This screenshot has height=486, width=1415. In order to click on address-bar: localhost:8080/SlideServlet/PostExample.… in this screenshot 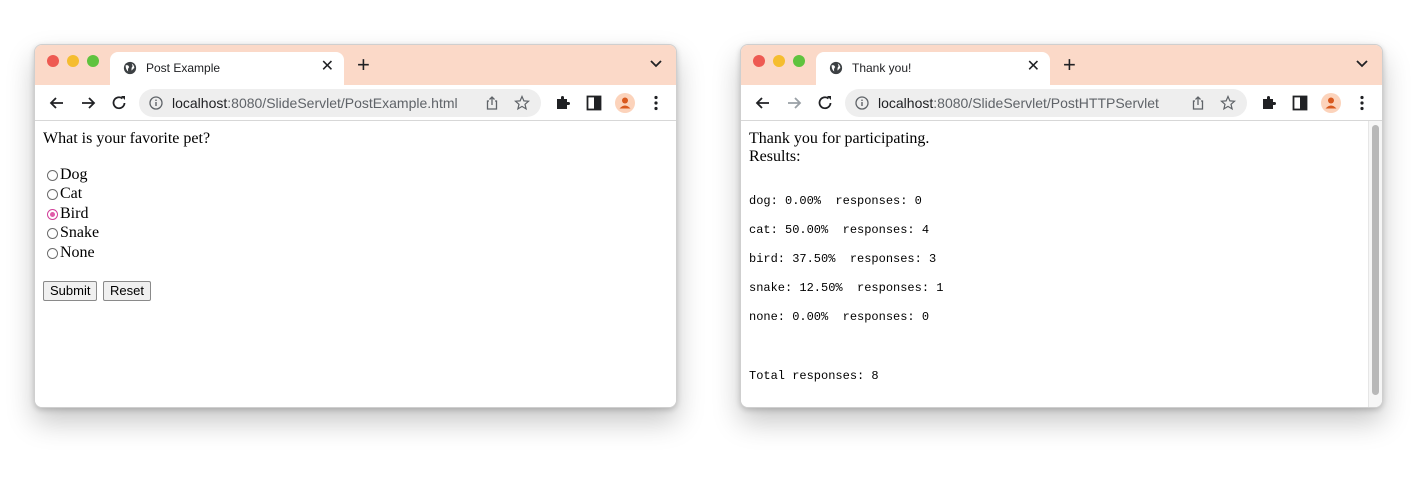, I will do `click(340, 103)`.